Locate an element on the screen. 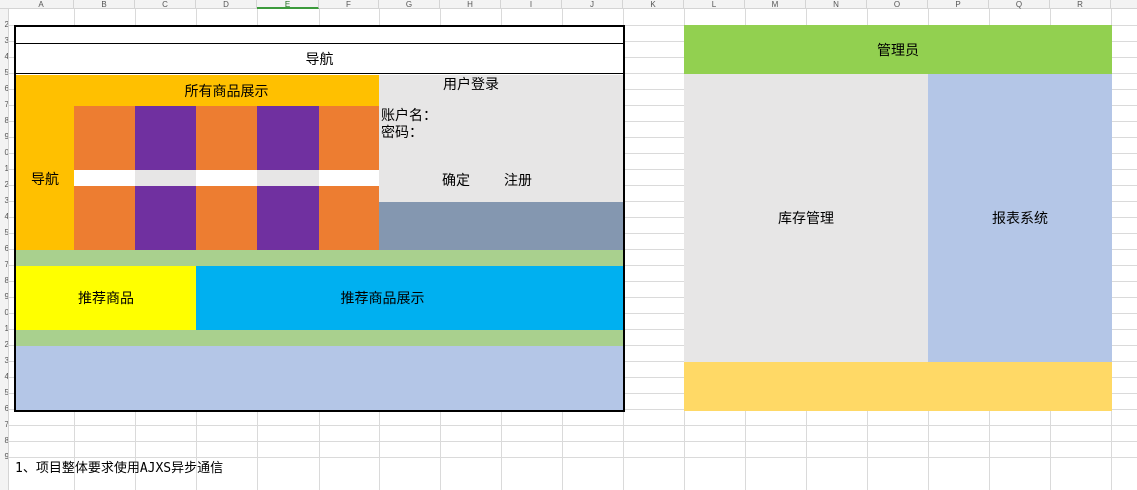  register-button-label: 注册 is located at coordinates (518, 180).